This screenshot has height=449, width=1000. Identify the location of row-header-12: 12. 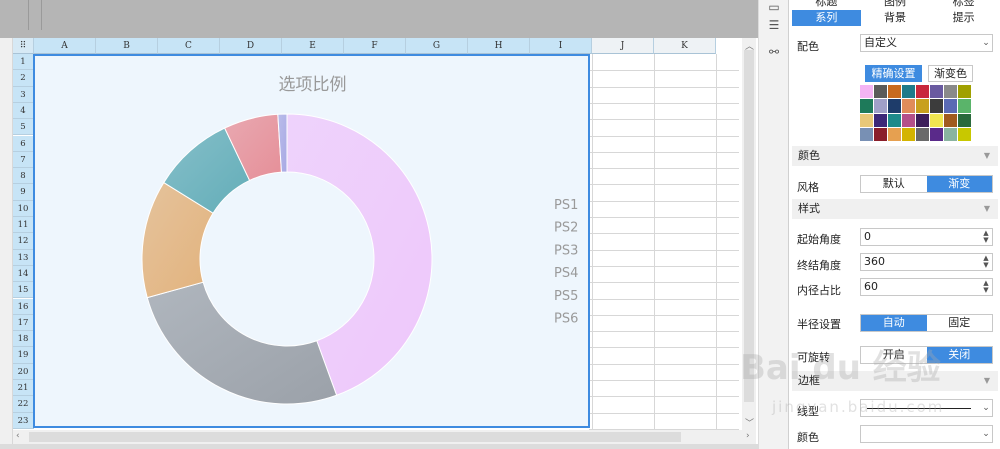
(23, 241).